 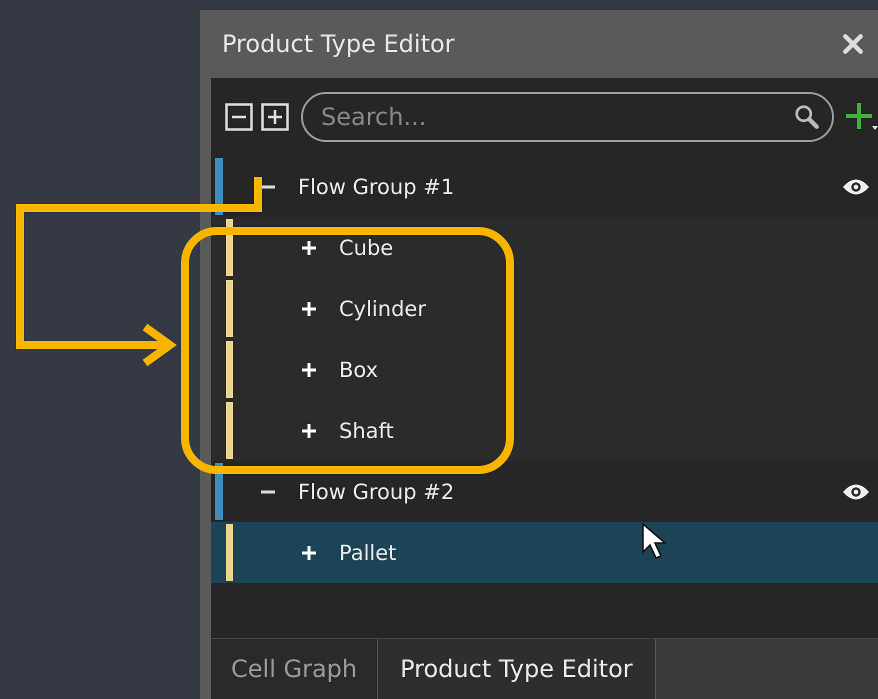 I want to click on collapse-all-icon, so click(x=239, y=117).